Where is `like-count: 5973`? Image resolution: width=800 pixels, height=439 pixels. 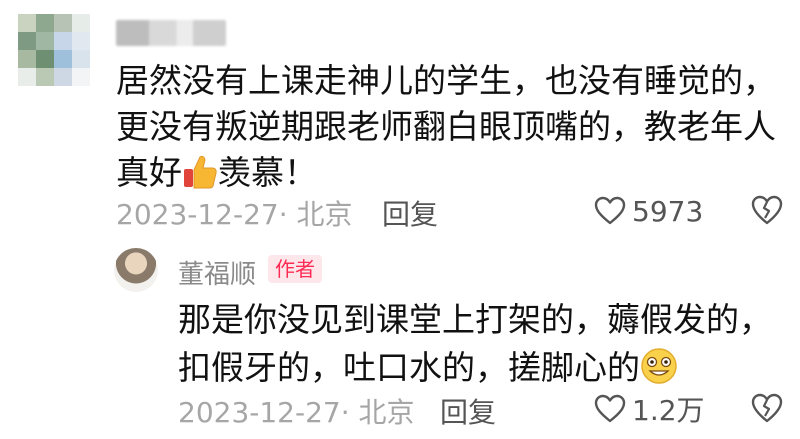
like-count: 5973 is located at coordinates (668, 211).